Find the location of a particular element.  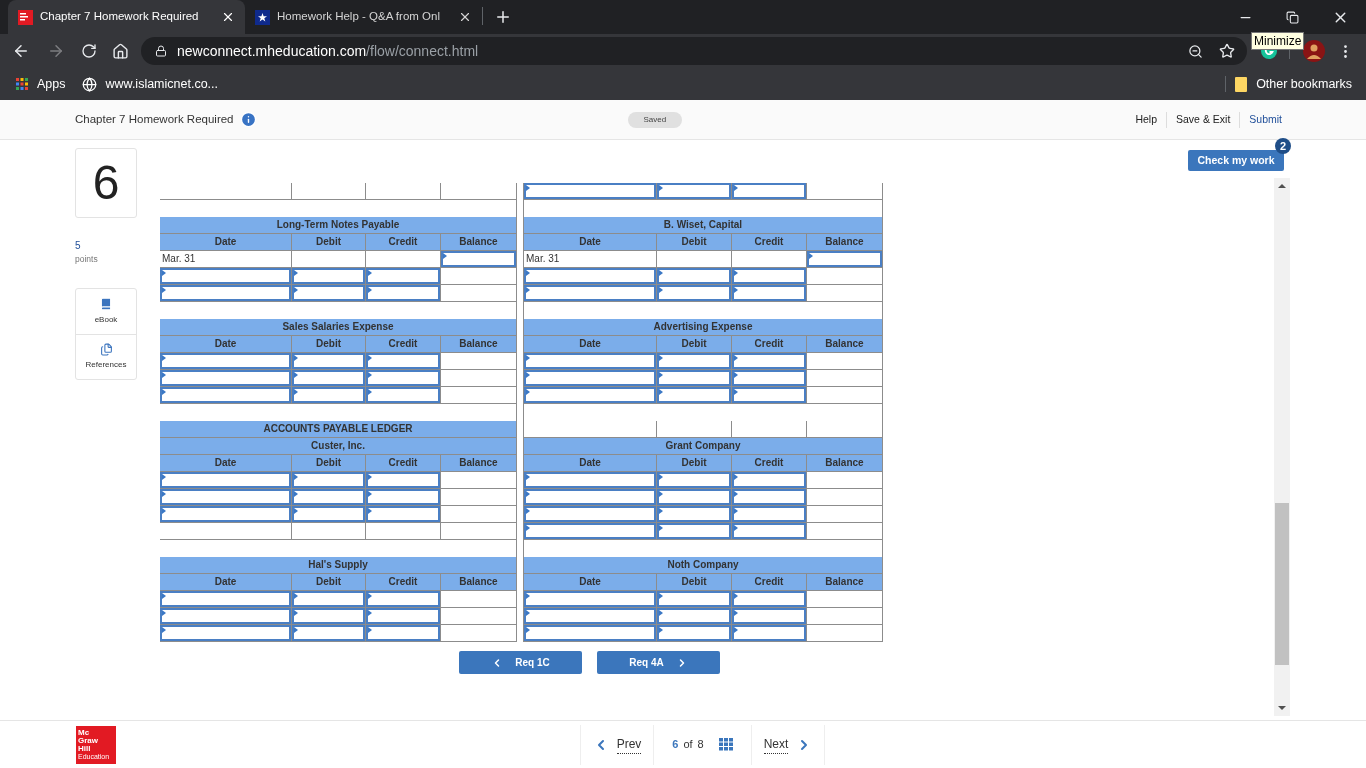

requirement-button: Req 4A is located at coordinates (658, 662).